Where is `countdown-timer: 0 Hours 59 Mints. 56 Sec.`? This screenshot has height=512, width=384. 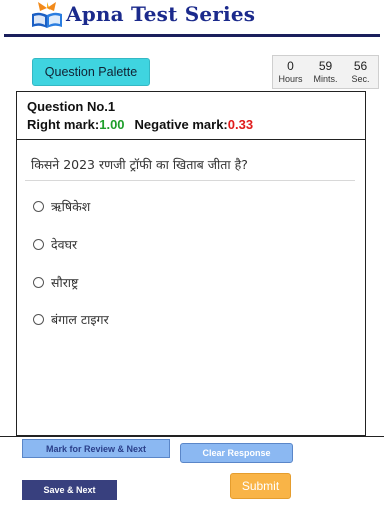
countdown-timer: 0 Hours 59 Mints. 56 Sec. is located at coordinates (325, 72).